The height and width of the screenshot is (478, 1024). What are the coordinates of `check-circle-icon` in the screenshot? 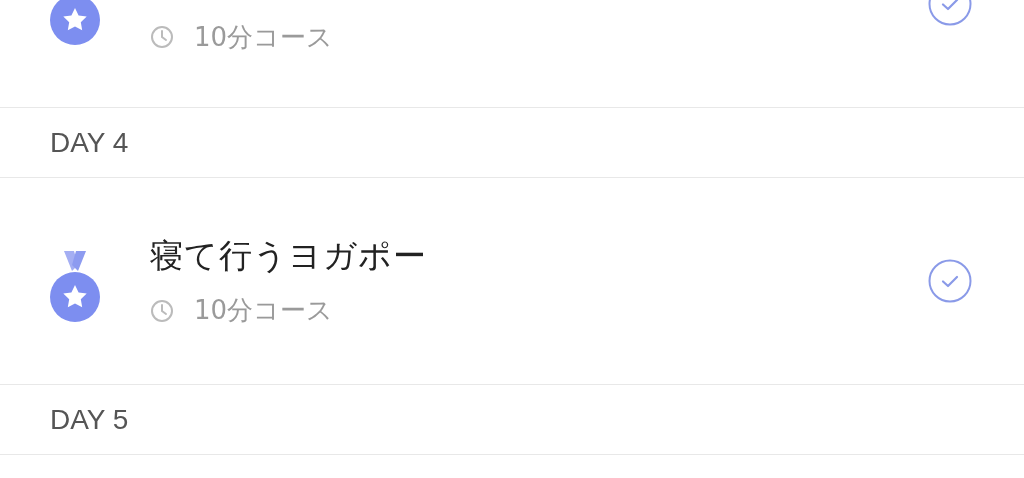 It's located at (950, 281).